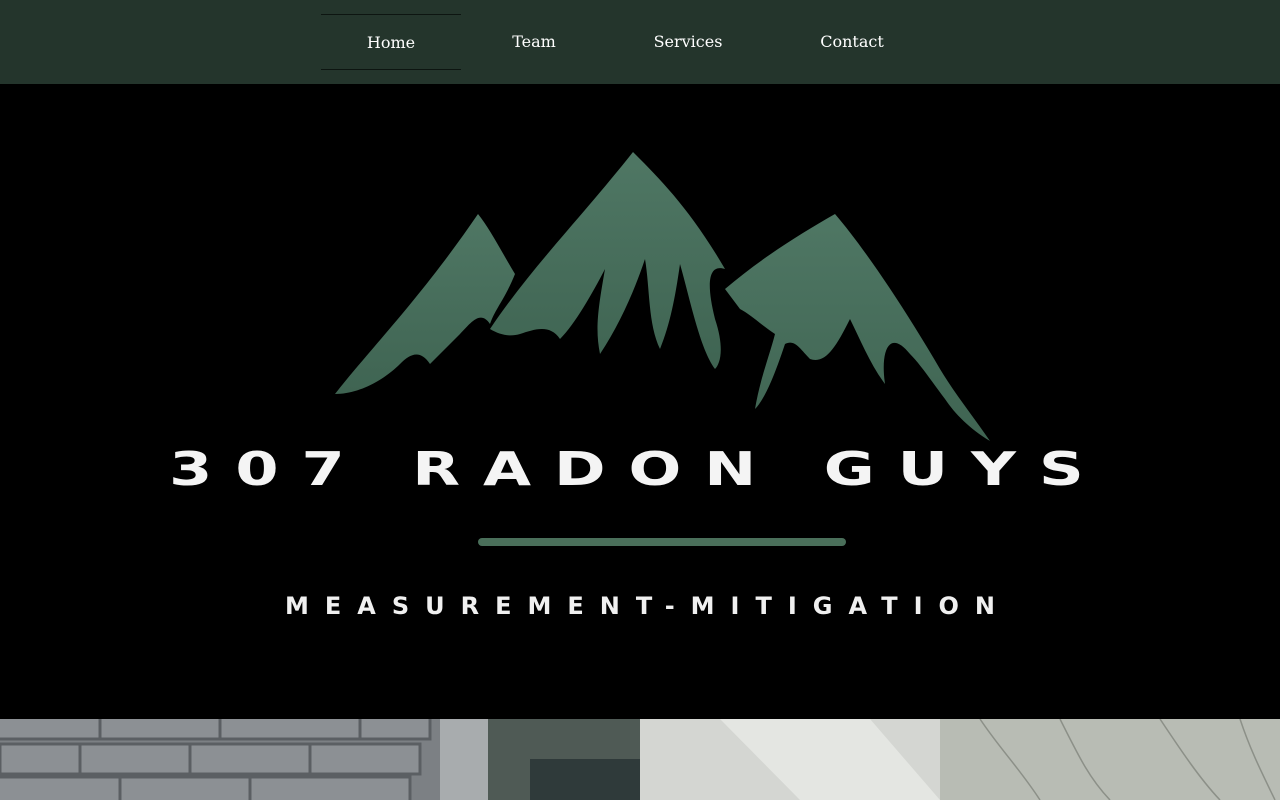  What do you see at coordinates (391, 42) in the screenshot?
I see `nav-item-home: Home` at bounding box center [391, 42].